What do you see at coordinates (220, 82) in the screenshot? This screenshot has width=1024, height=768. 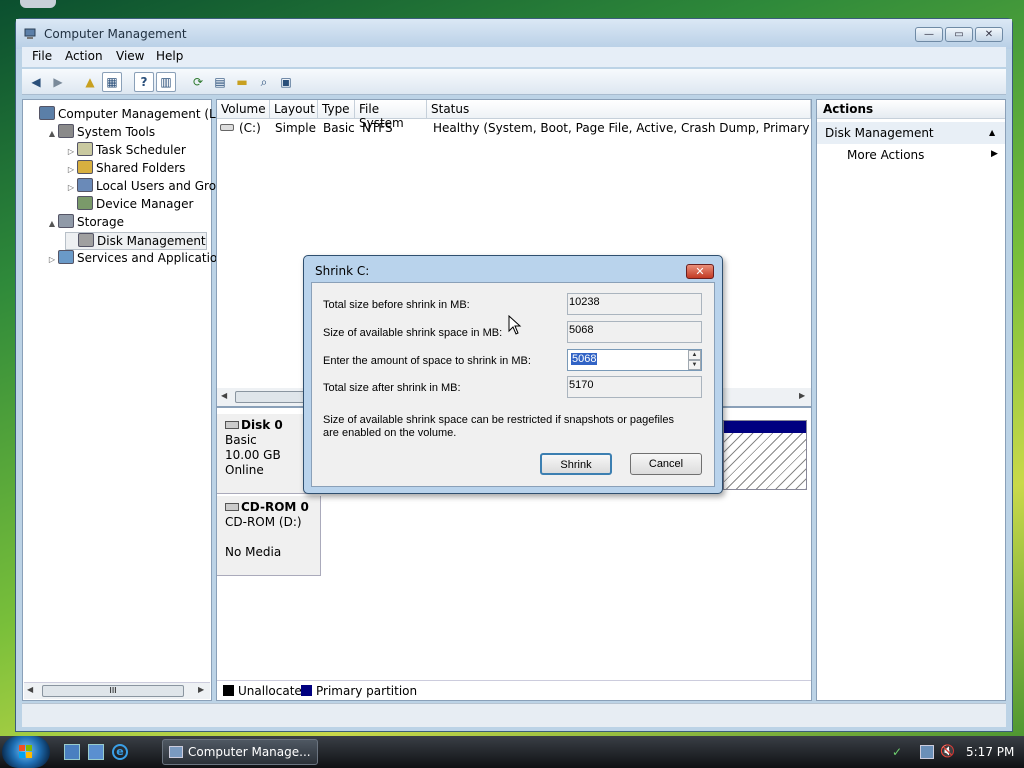 I see `properties-icon: ▤` at bounding box center [220, 82].